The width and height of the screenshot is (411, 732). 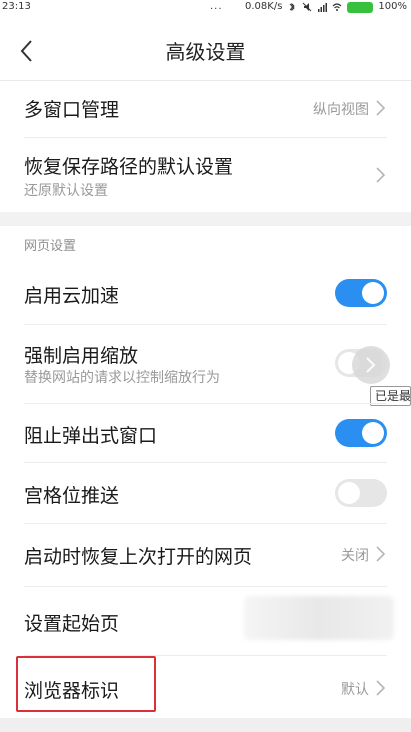 I want to click on status-time: 23:13, so click(x=16, y=6).